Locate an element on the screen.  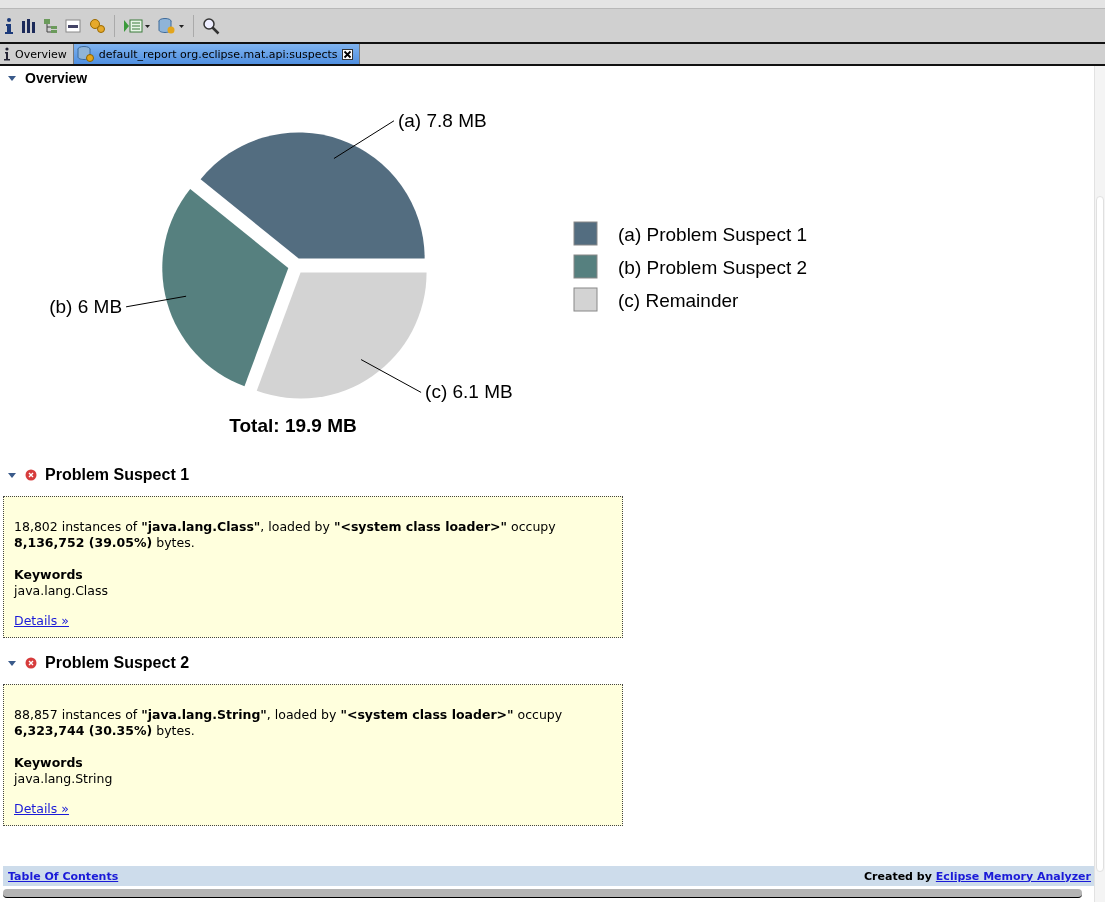
credit-text: Created by is located at coordinates (898, 876).